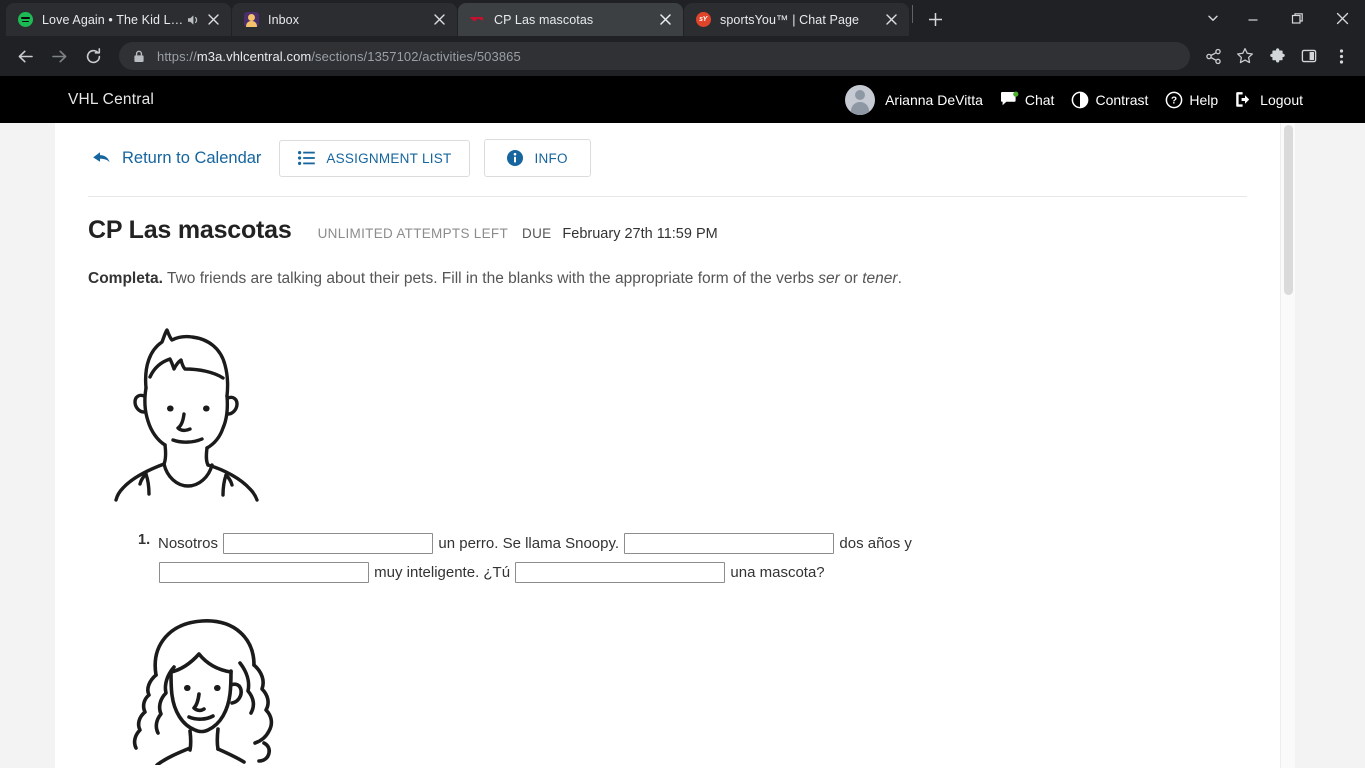  I want to click on tab-separator, so click(912, 14).